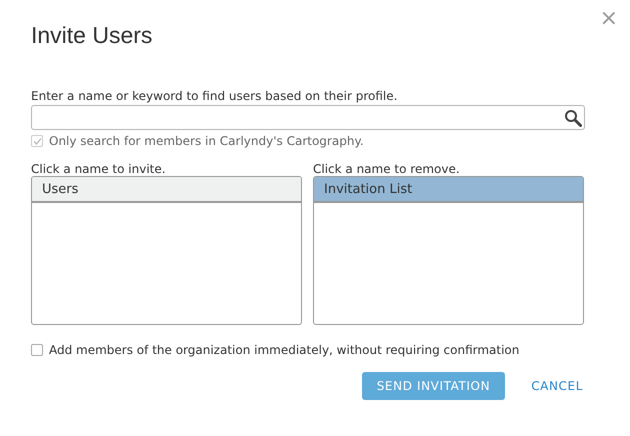 This screenshot has width=630, height=436. What do you see at coordinates (557, 386) in the screenshot?
I see `cancel-link: CANCEL` at bounding box center [557, 386].